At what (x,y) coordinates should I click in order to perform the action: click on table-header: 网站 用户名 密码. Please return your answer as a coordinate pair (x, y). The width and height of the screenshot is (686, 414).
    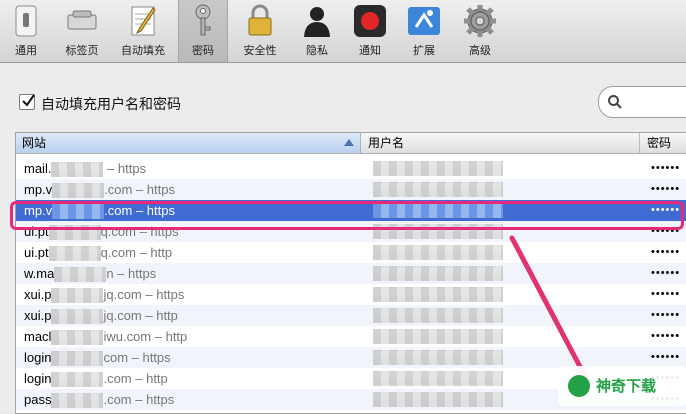
    Looking at the image, I should click on (351, 143).